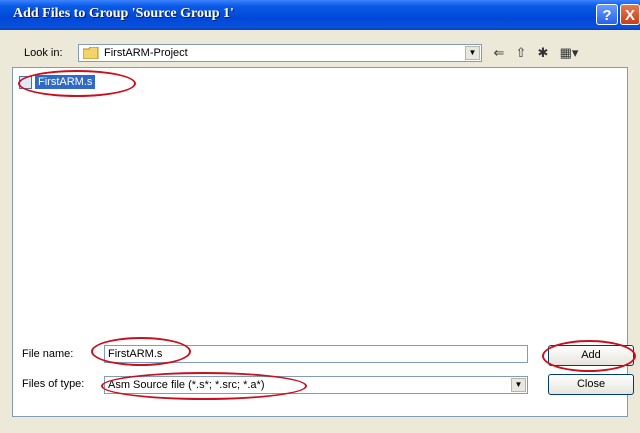 This screenshot has height=433, width=640. Describe the element at coordinates (543, 53) in the screenshot. I see `new-folder-icon: ✱` at that location.